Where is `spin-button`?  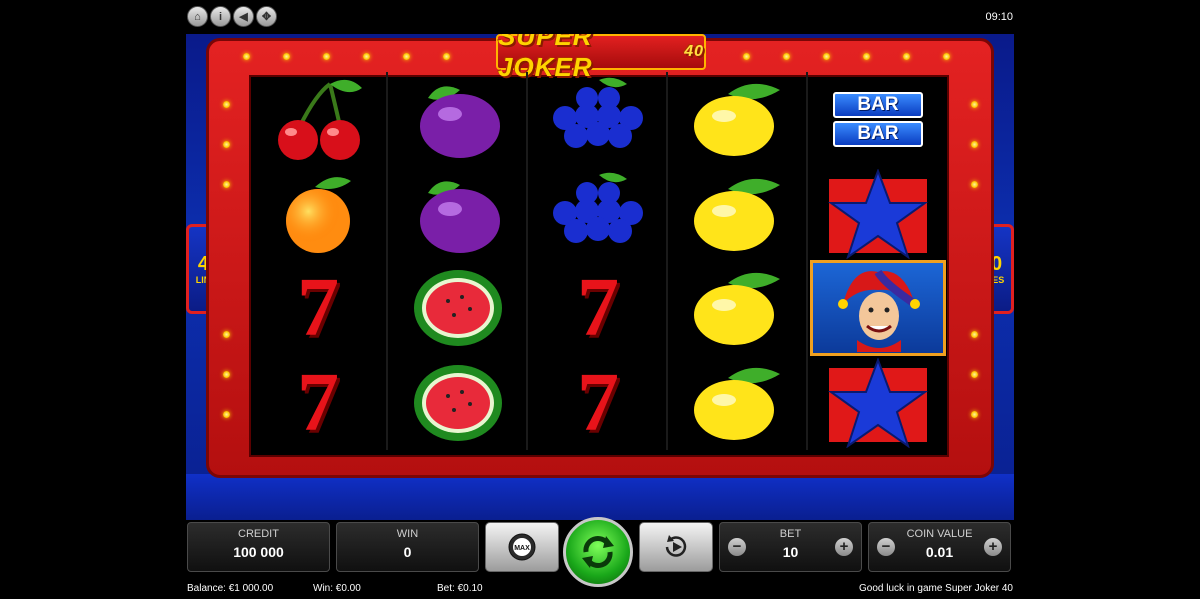
spin-button is located at coordinates (598, 552).